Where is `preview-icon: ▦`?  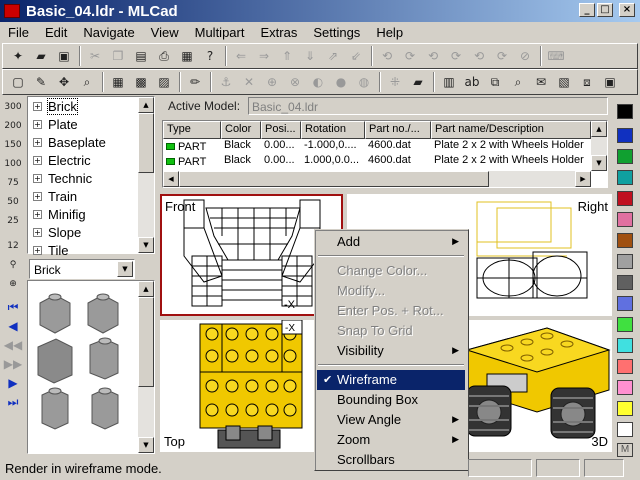
preview-icon: ▦ is located at coordinates (187, 56).